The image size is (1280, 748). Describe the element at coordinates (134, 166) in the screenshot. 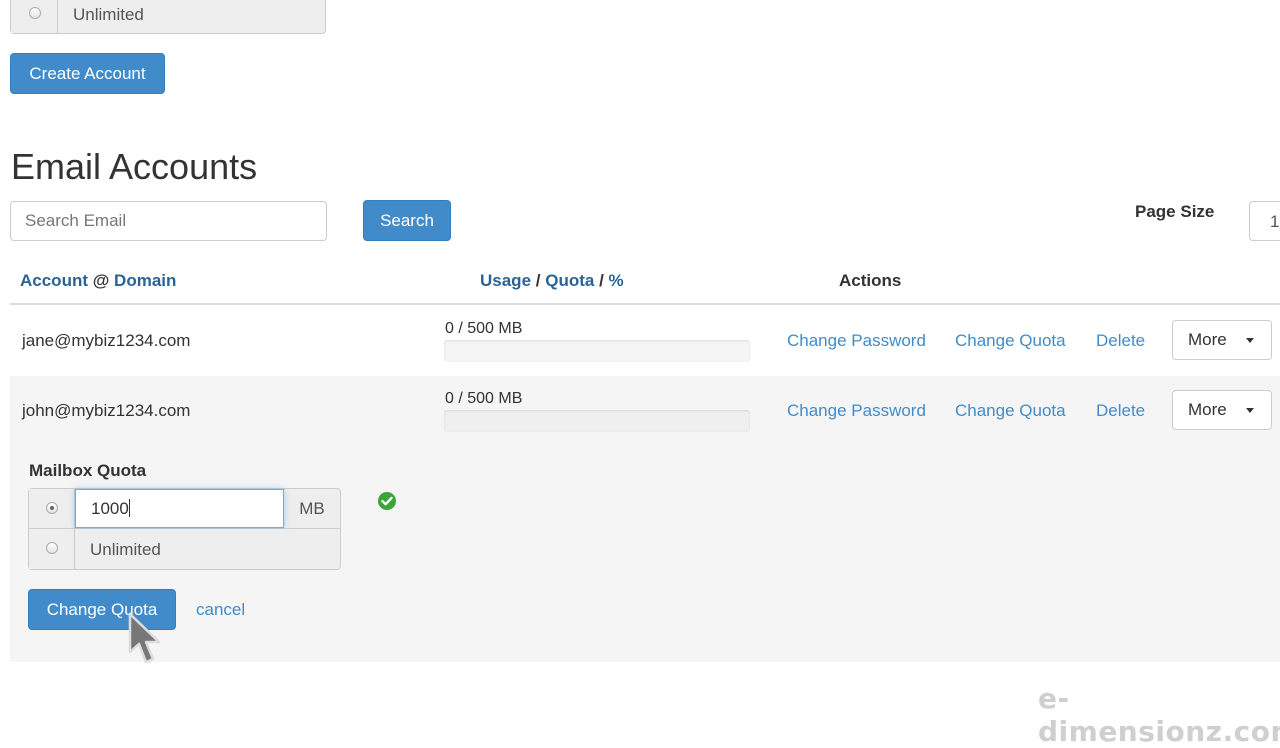

I see `page-title: Email Accounts` at that location.